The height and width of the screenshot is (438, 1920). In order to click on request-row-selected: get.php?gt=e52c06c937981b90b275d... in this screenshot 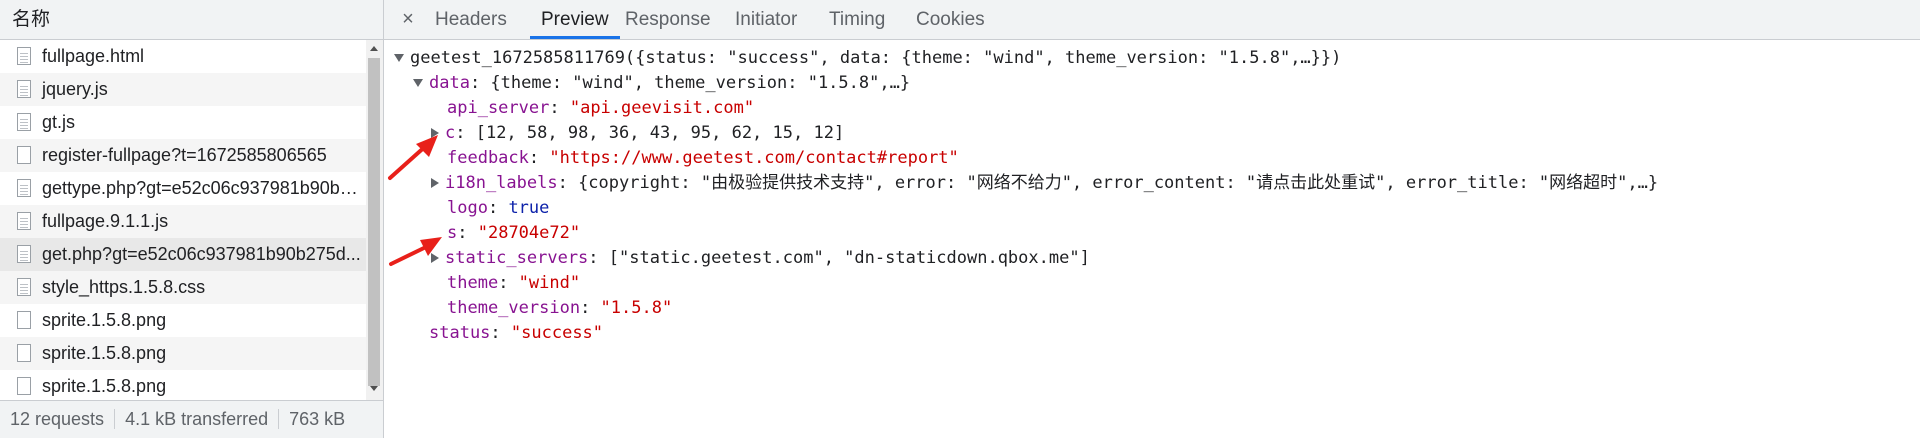, I will do `click(183, 254)`.